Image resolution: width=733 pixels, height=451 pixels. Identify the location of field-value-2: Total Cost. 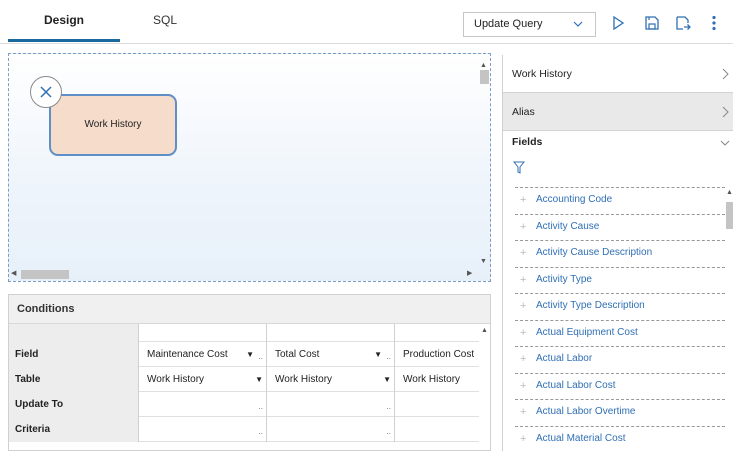
(297, 354).